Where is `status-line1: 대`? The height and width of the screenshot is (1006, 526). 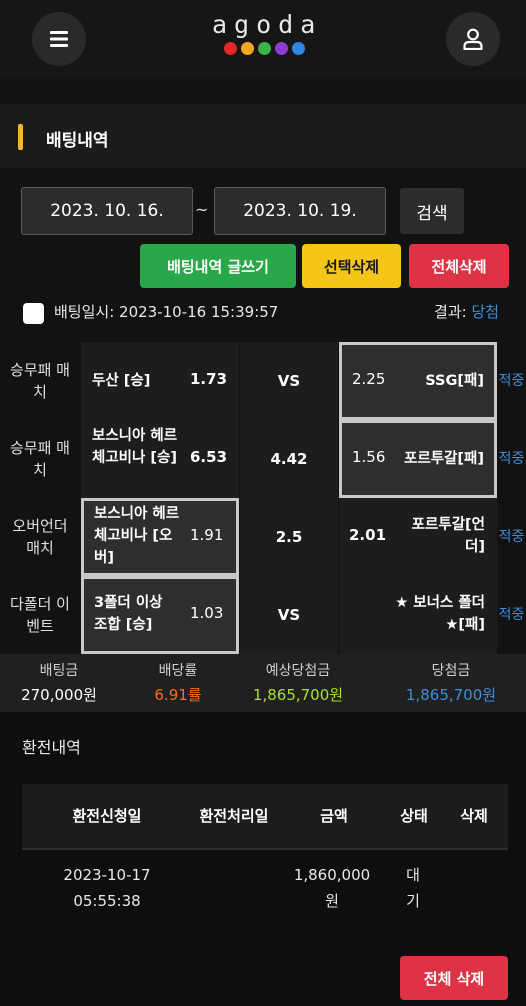
status-line1: 대 is located at coordinates (413, 875).